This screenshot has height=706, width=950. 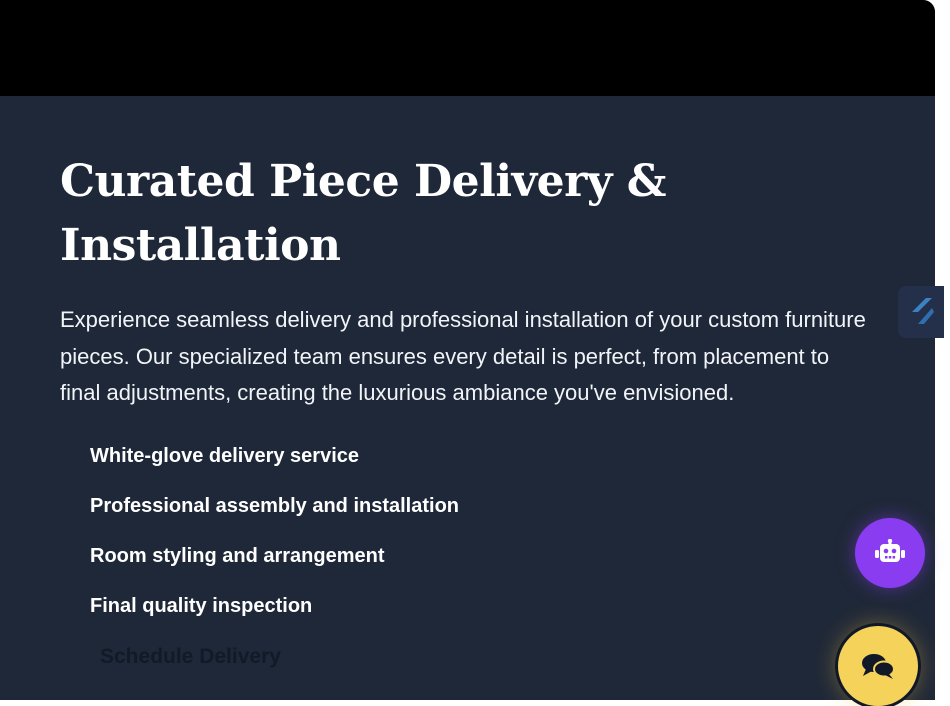 I want to click on page-edge, so click(x=942, y=350).